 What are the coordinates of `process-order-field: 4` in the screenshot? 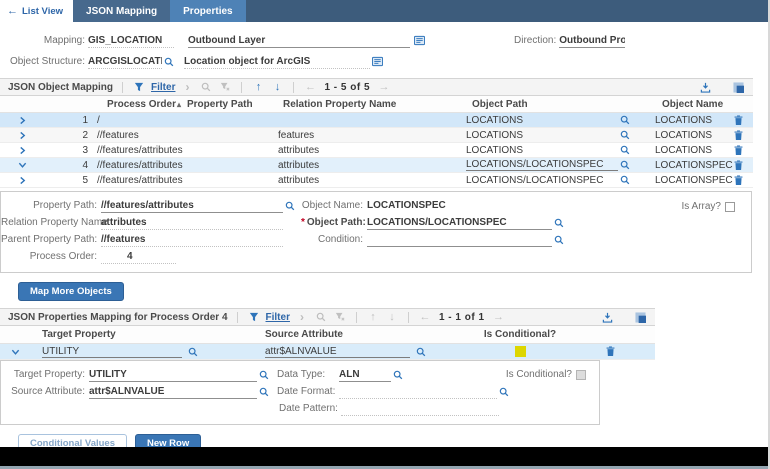 It's located at (138, 257).